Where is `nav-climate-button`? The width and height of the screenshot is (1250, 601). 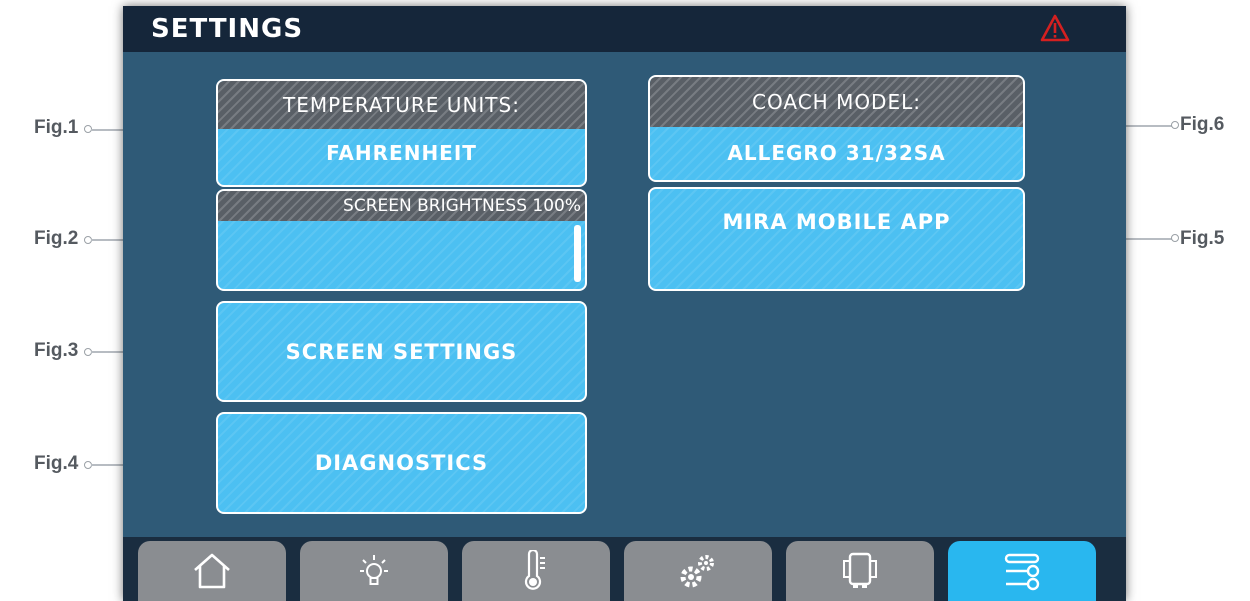
nav-climate-button is located at coordinates (536, 571).